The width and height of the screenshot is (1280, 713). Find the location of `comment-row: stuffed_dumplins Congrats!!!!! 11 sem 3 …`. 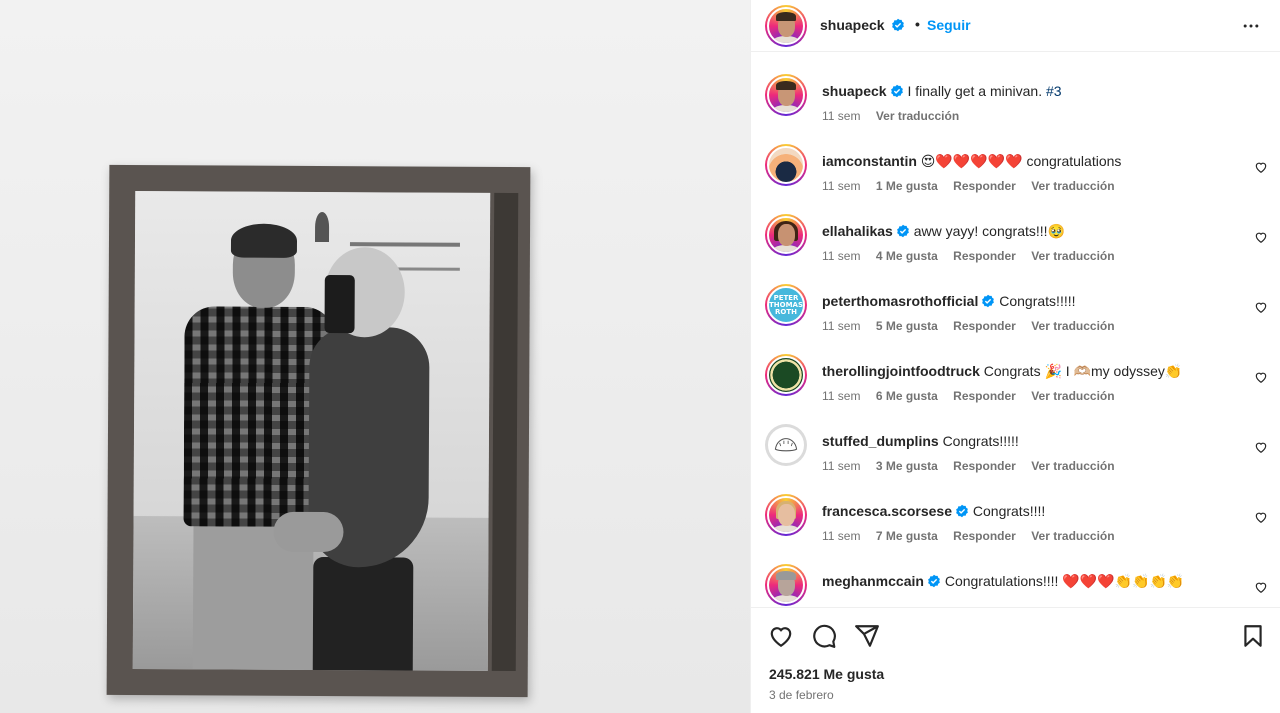

comment-row: stuffed_dumplins Congrats!!!!! 11 sem 3 … is located at coordinates (1015, 436).